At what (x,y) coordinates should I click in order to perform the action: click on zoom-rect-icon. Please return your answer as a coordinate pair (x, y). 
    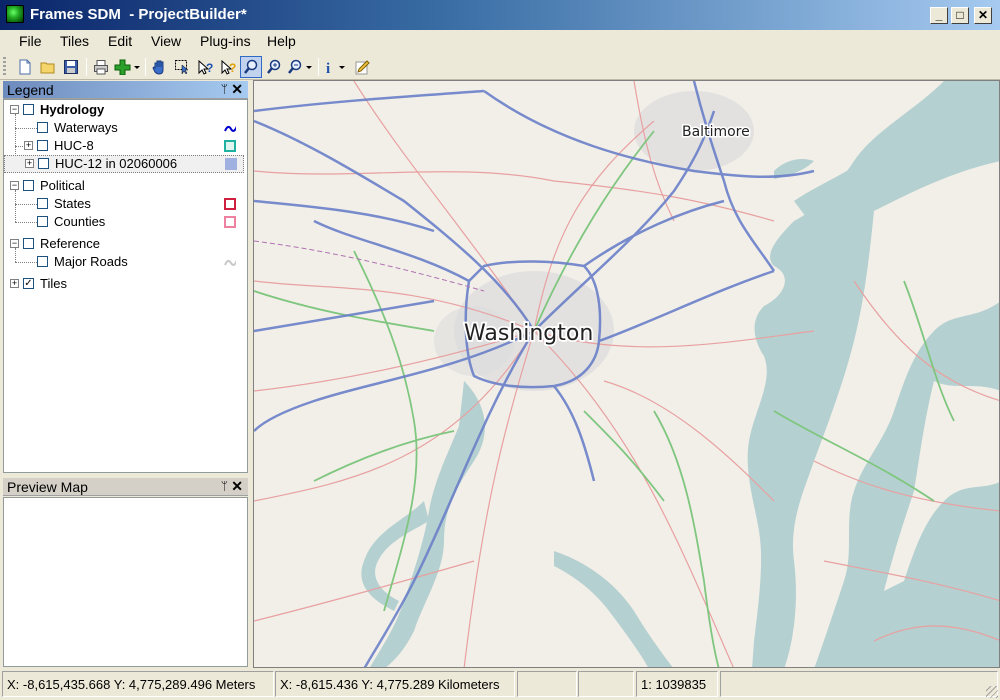
    Looking at the image, I should click on (251, 67).